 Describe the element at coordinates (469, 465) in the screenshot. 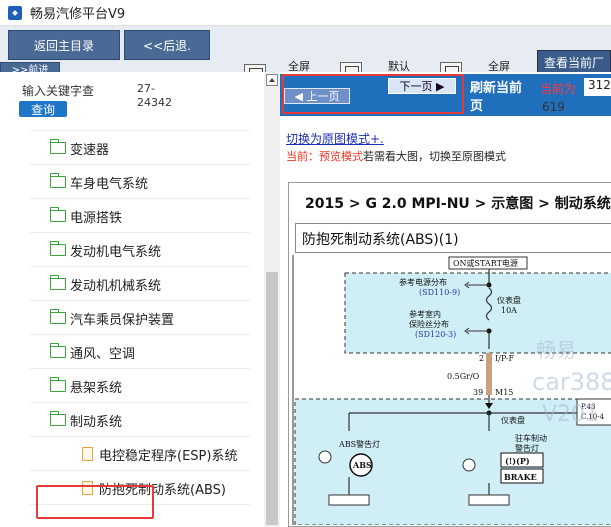

I see `brake-bulb-icon` at that location.